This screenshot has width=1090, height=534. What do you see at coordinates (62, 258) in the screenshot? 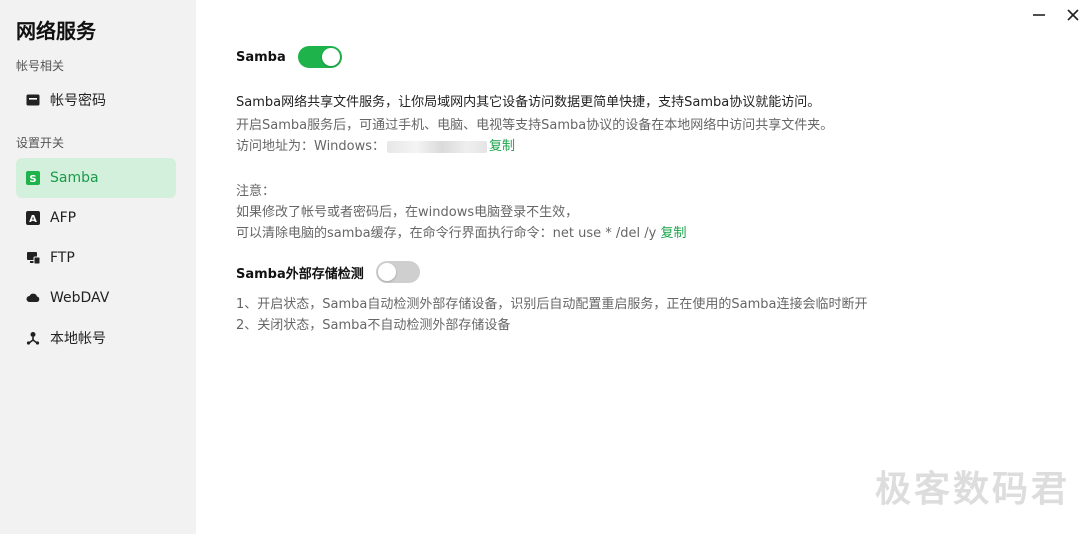
I see `sidebar-item-label: FTP` at bounding box center [62, 258].